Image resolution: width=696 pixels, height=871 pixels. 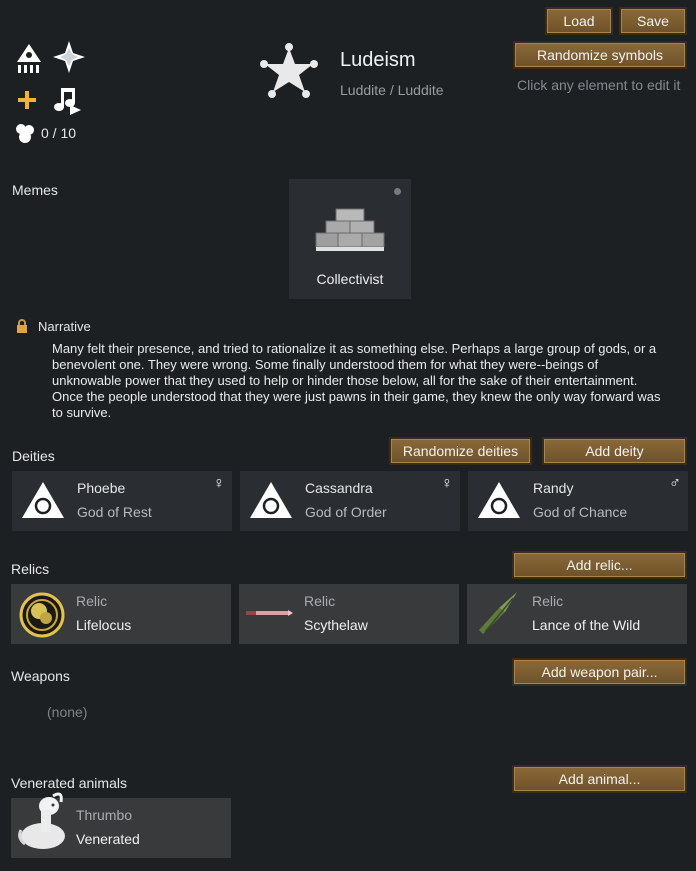 What do you see at coordinates (580, 512) in the screenshot?
I see `deity-title: God of Chance` at bounding box center [580, 512].